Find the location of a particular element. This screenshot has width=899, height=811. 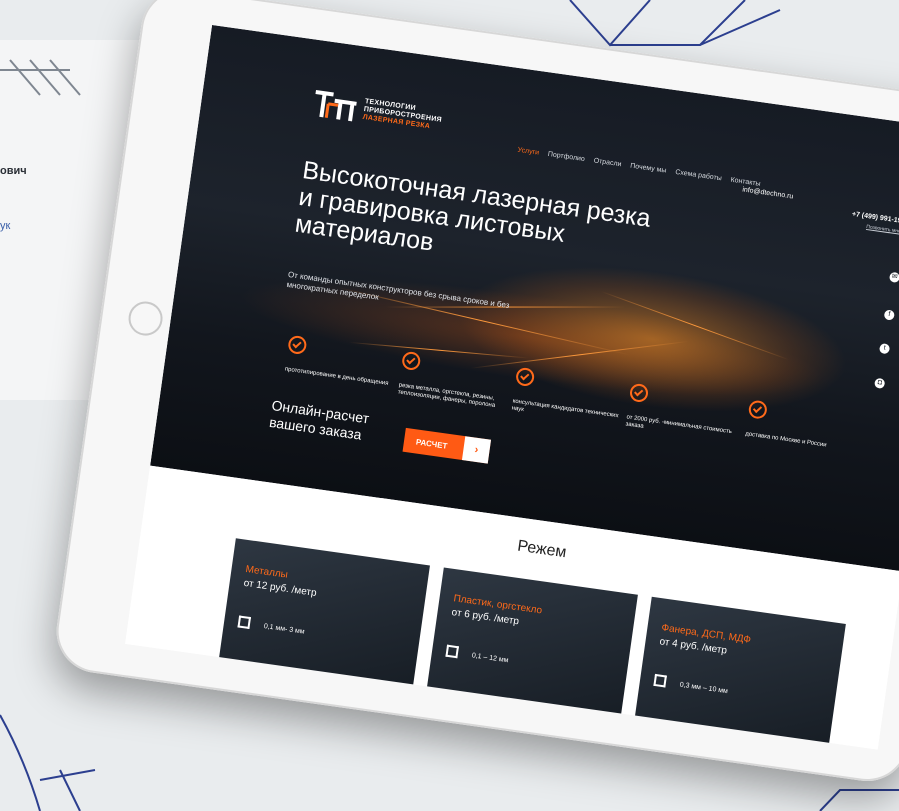

nav-item-portfolio: Портфолио is located at coordinates (566, 157).